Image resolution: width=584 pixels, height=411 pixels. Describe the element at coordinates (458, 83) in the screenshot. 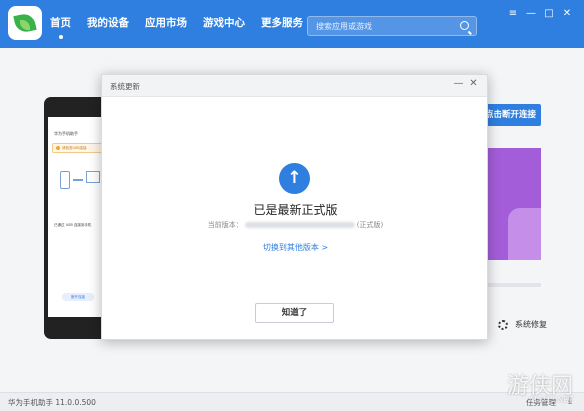

I see `dialog-minimize-icon: —` at that location.